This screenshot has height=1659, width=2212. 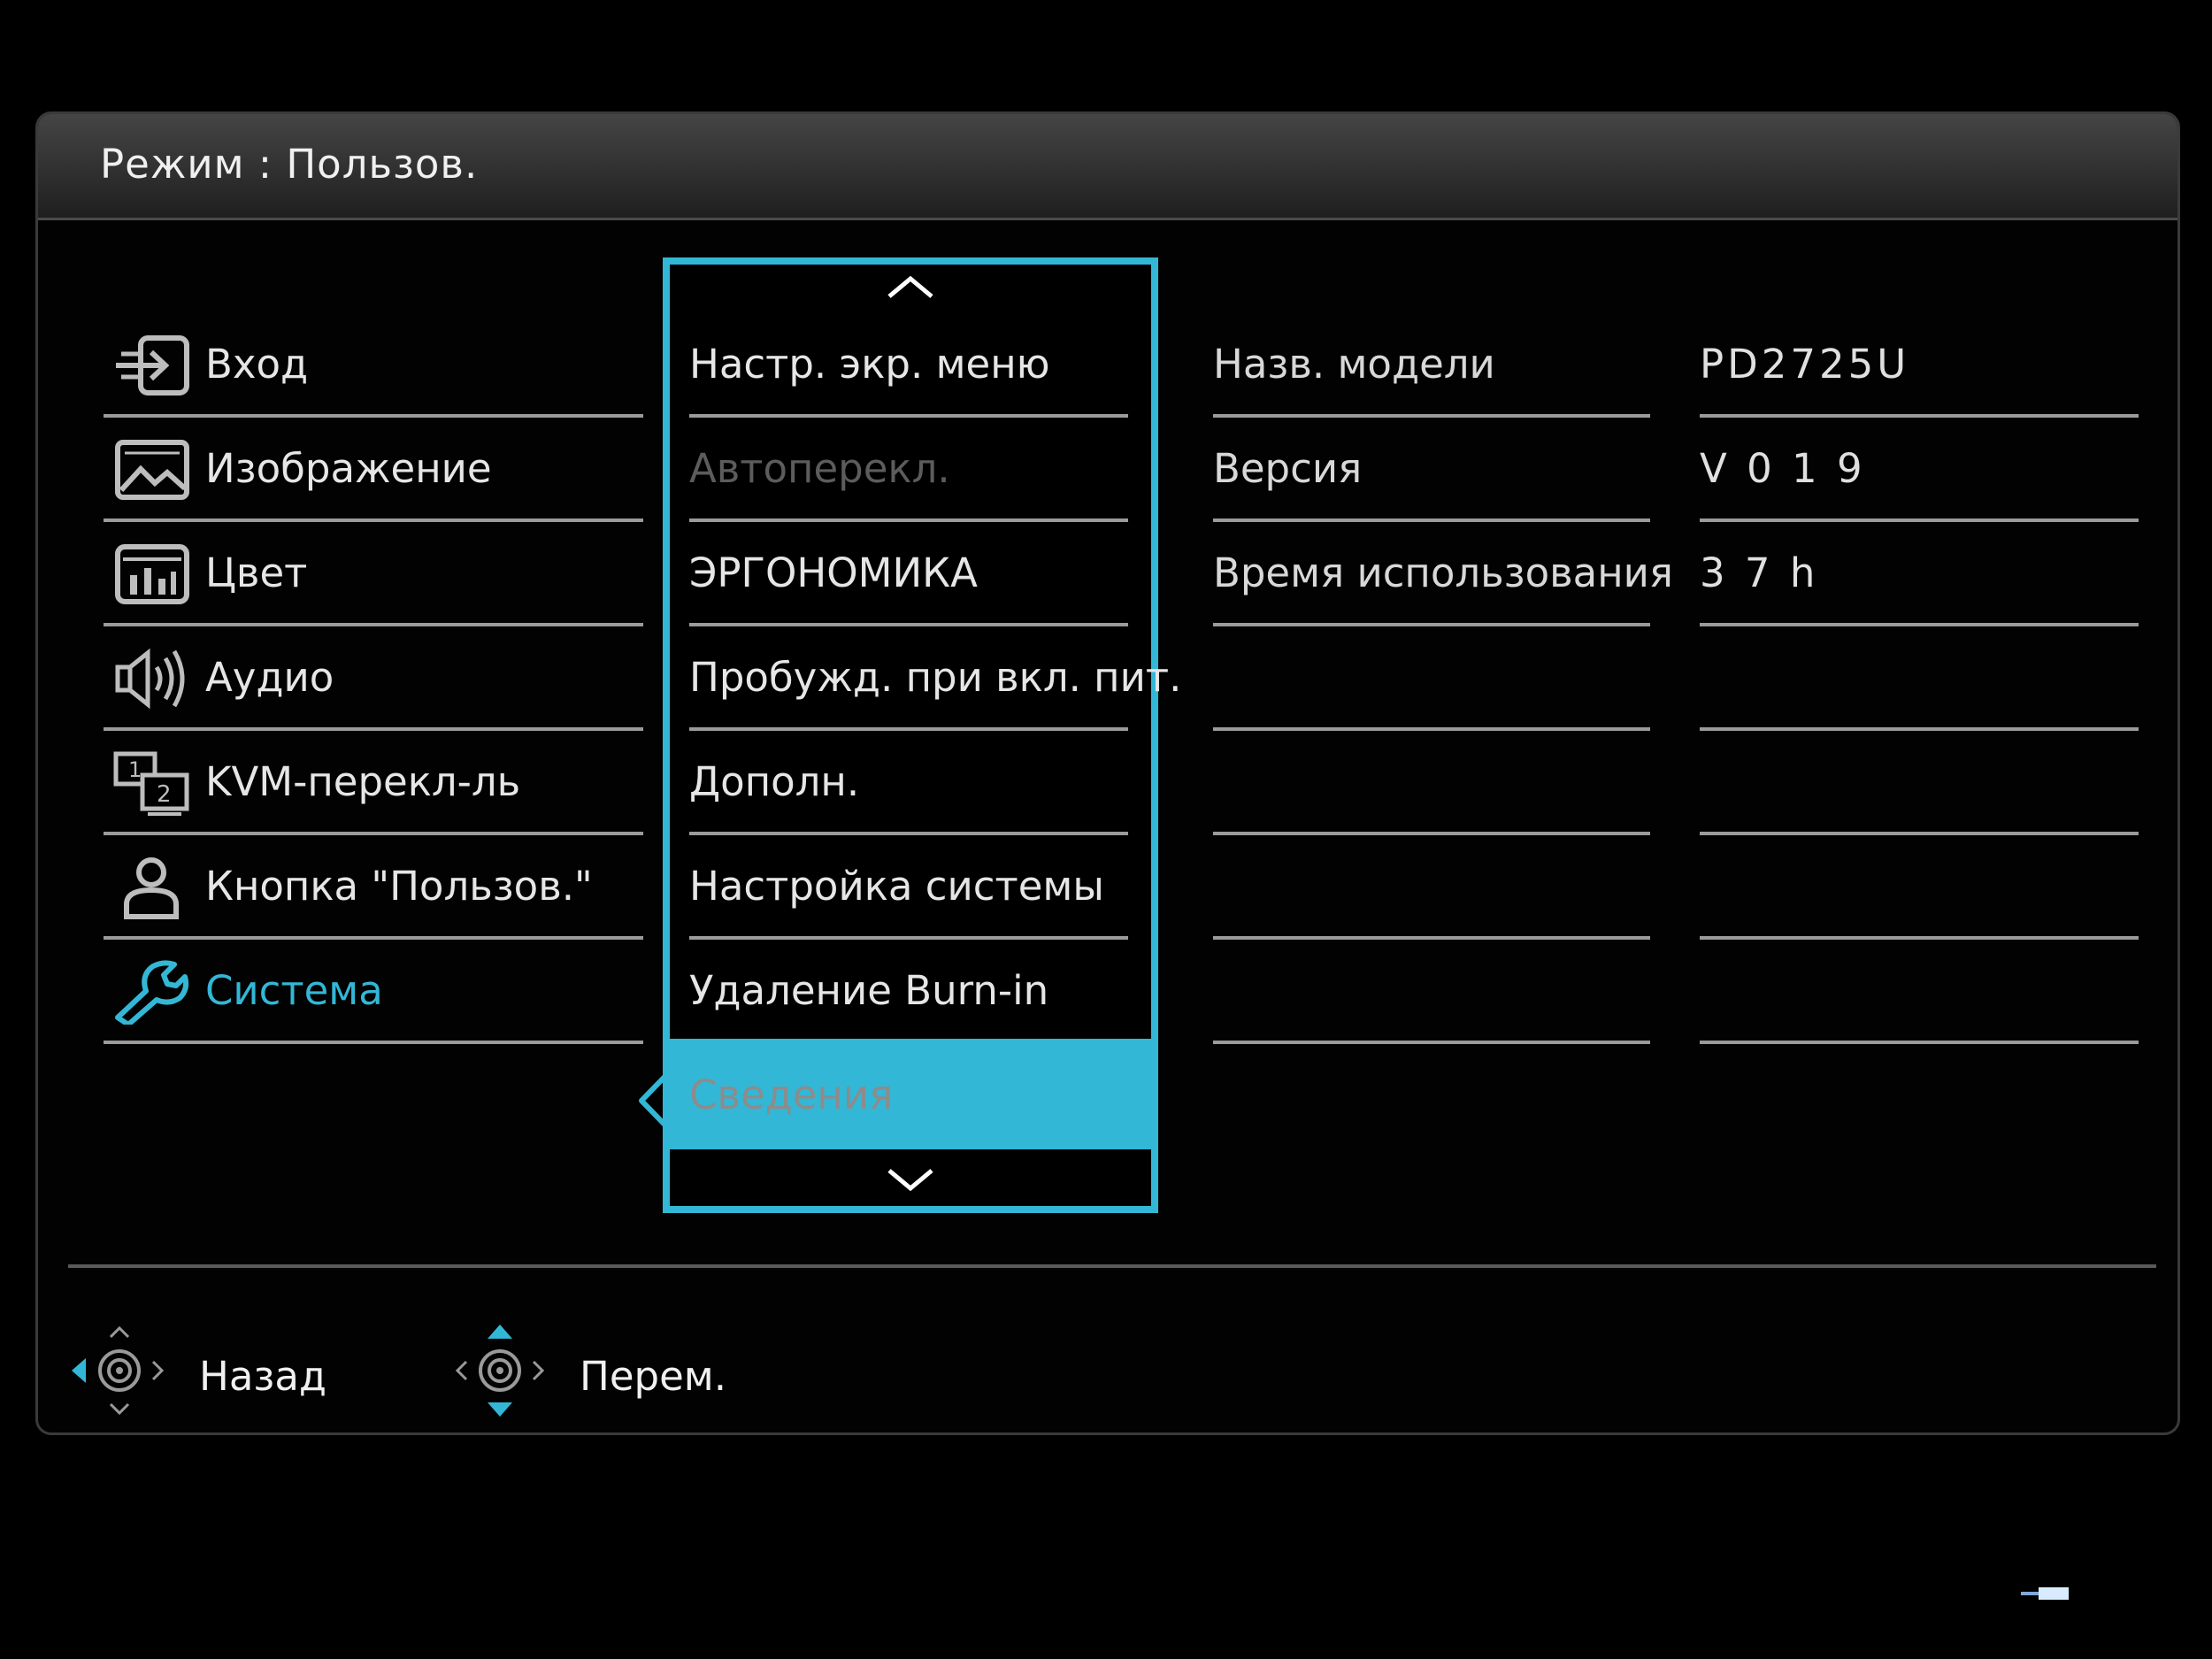 I want to click on kvm-icon: 1 2, so click(x=151, y=784).